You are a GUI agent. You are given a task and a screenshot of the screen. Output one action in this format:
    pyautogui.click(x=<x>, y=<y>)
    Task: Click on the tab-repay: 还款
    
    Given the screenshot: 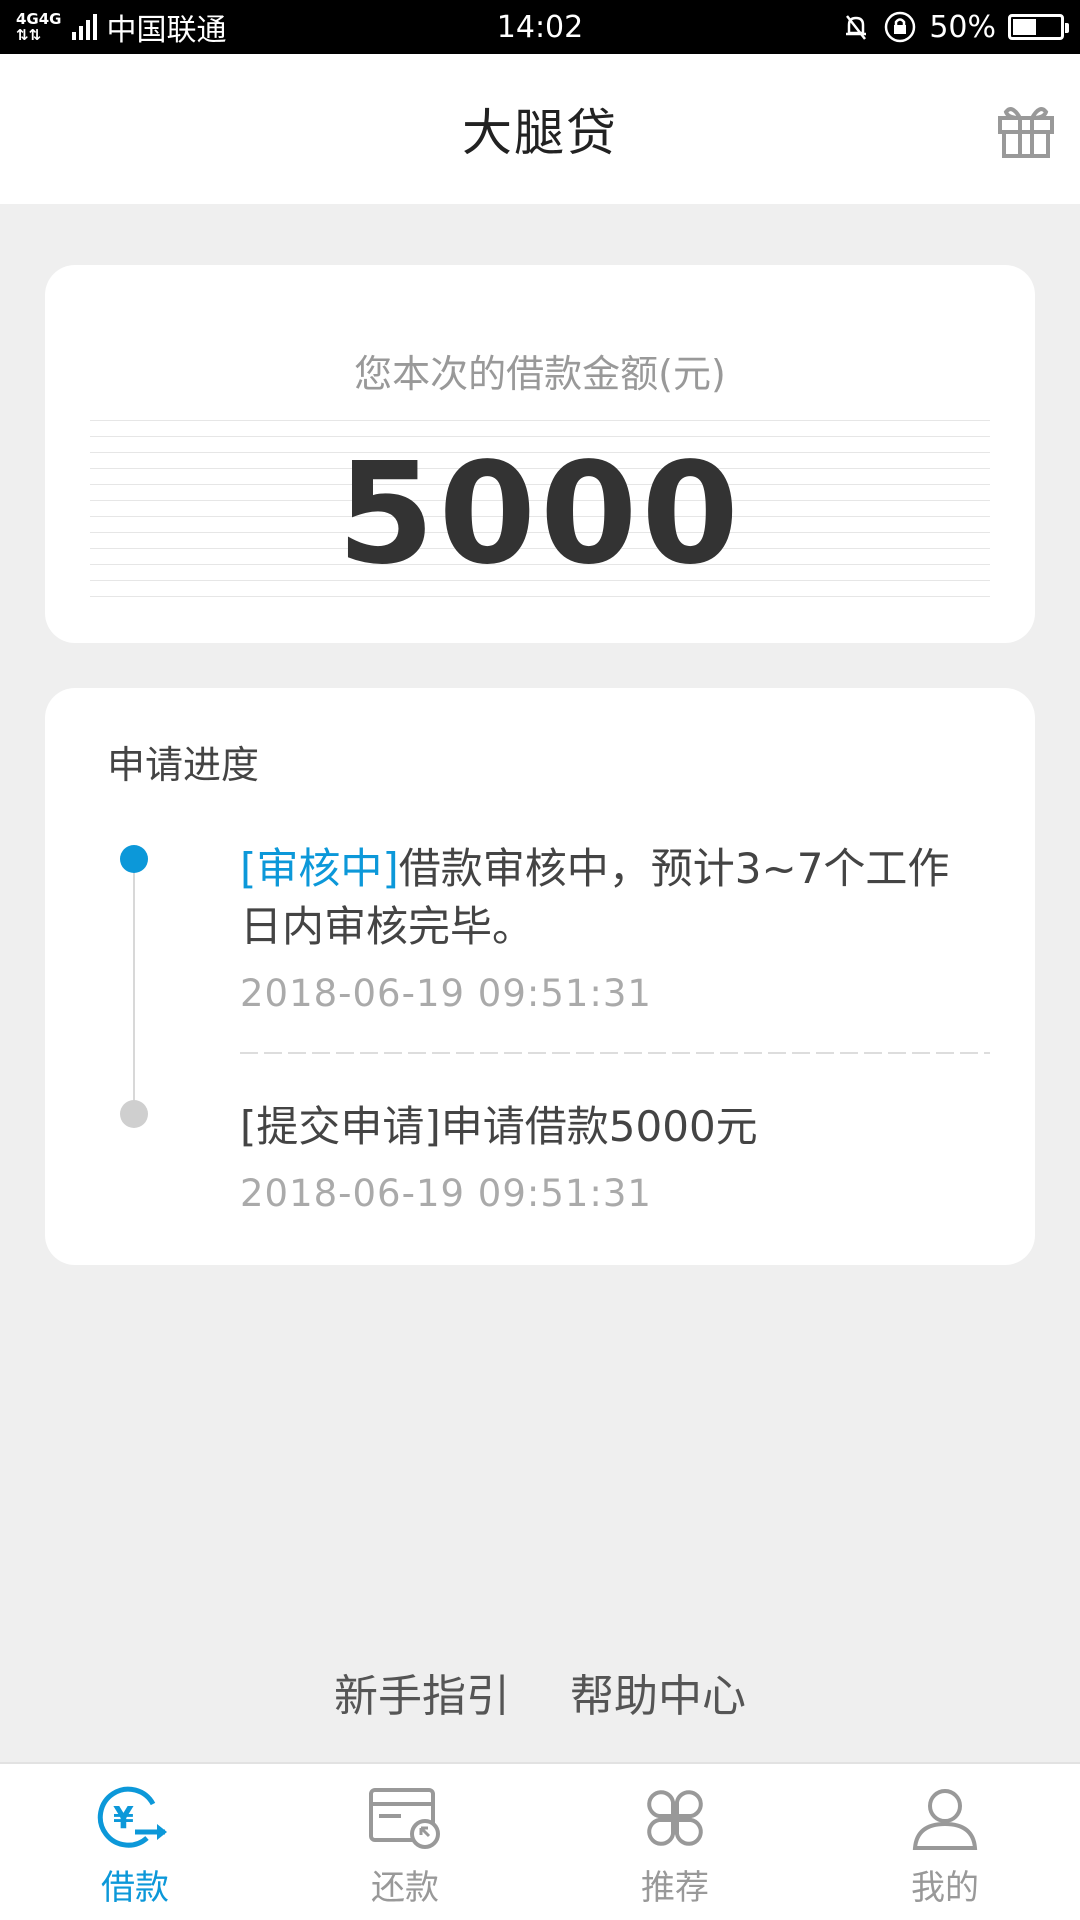 What is the action you would take?
    pyautogui.click(x=405, y=1842)
    